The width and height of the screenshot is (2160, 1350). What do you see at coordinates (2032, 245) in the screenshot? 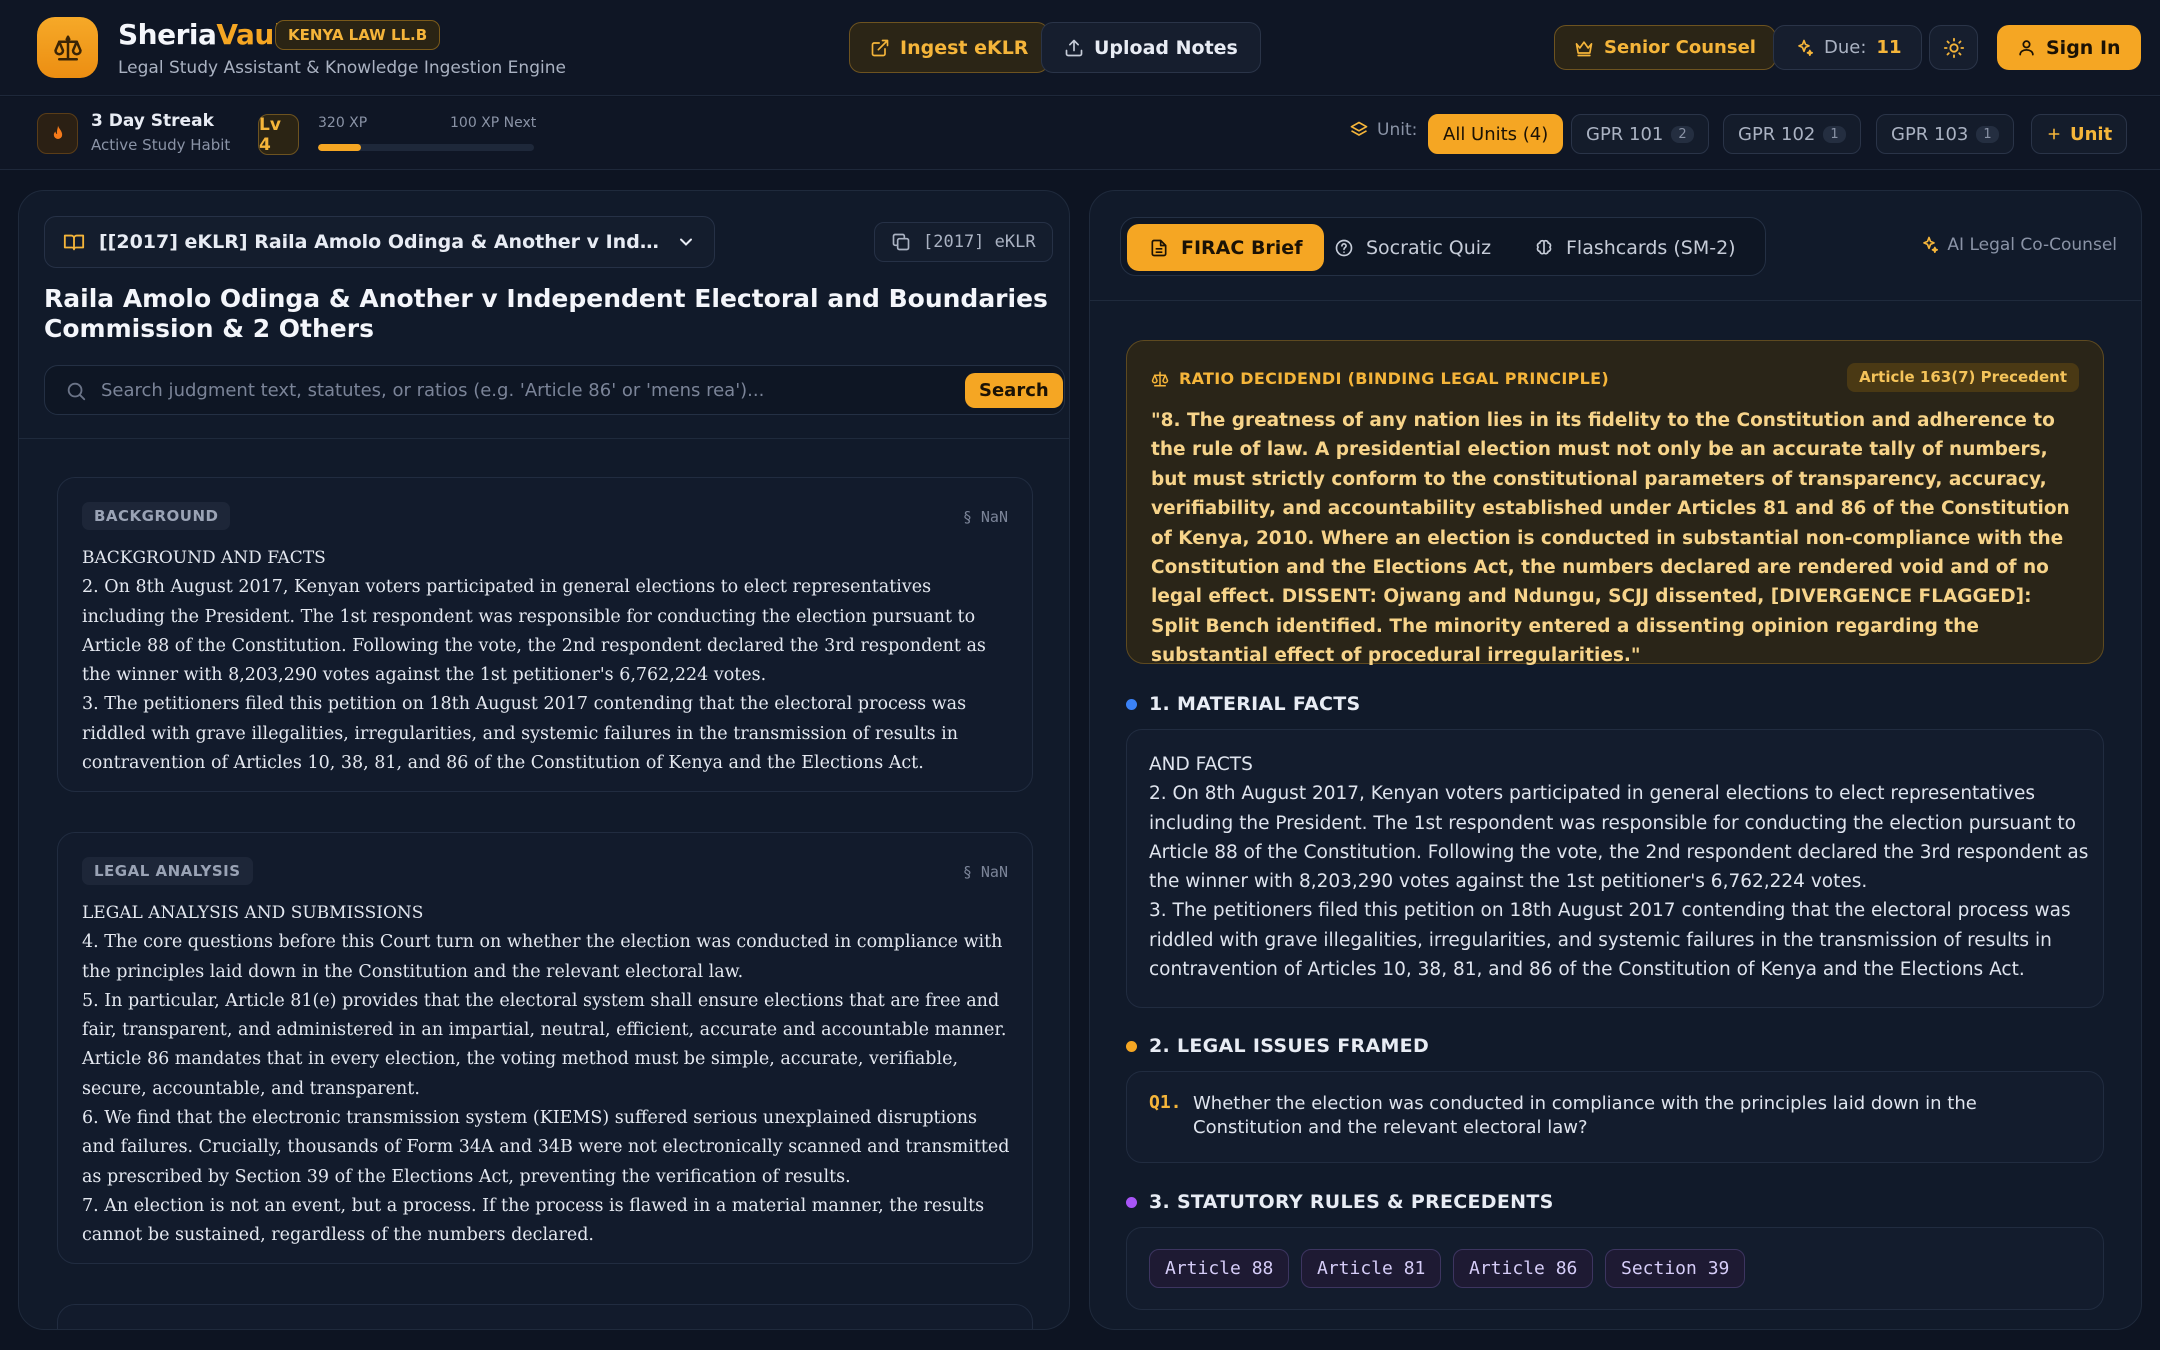
I see `co-counsel-label: AI Legal Co-Counsel` at bounding box center [2032, 245].